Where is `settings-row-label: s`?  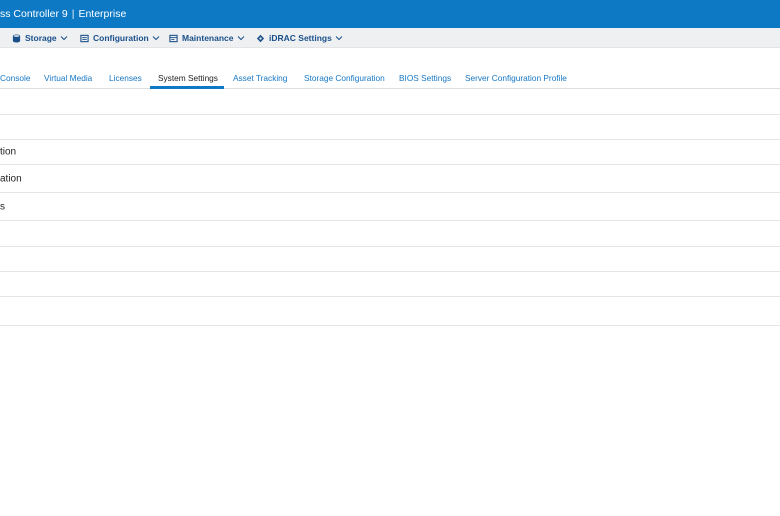 settings-row-label: s is located at coordinates (2, 206).